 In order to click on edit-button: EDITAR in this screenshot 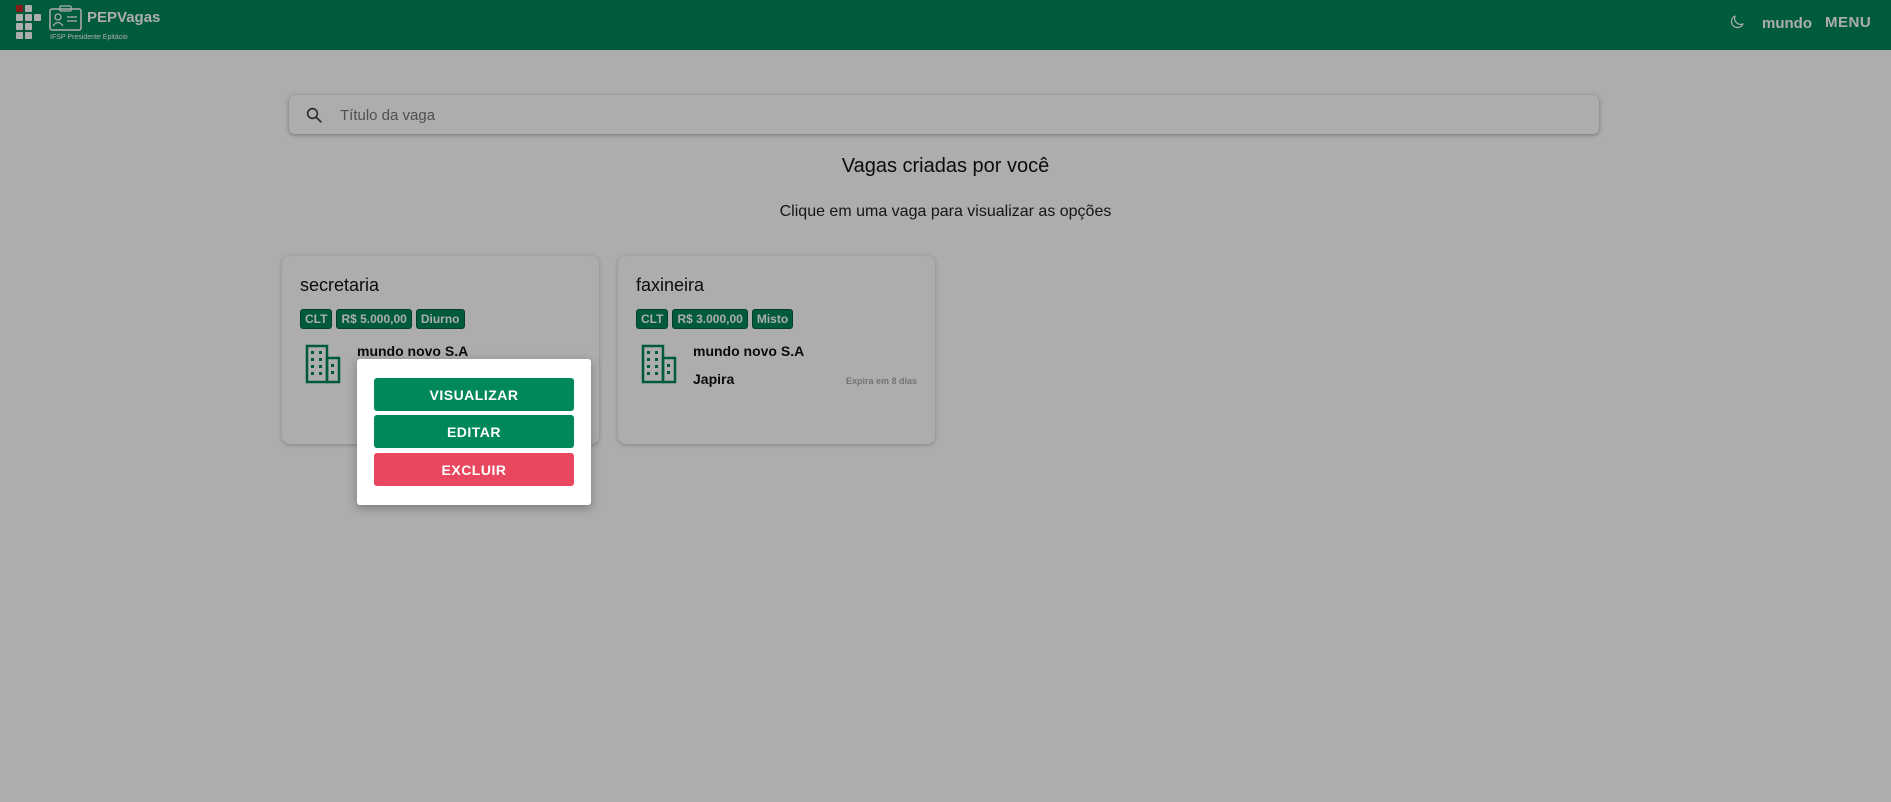, I will do `click(474, 431)`.